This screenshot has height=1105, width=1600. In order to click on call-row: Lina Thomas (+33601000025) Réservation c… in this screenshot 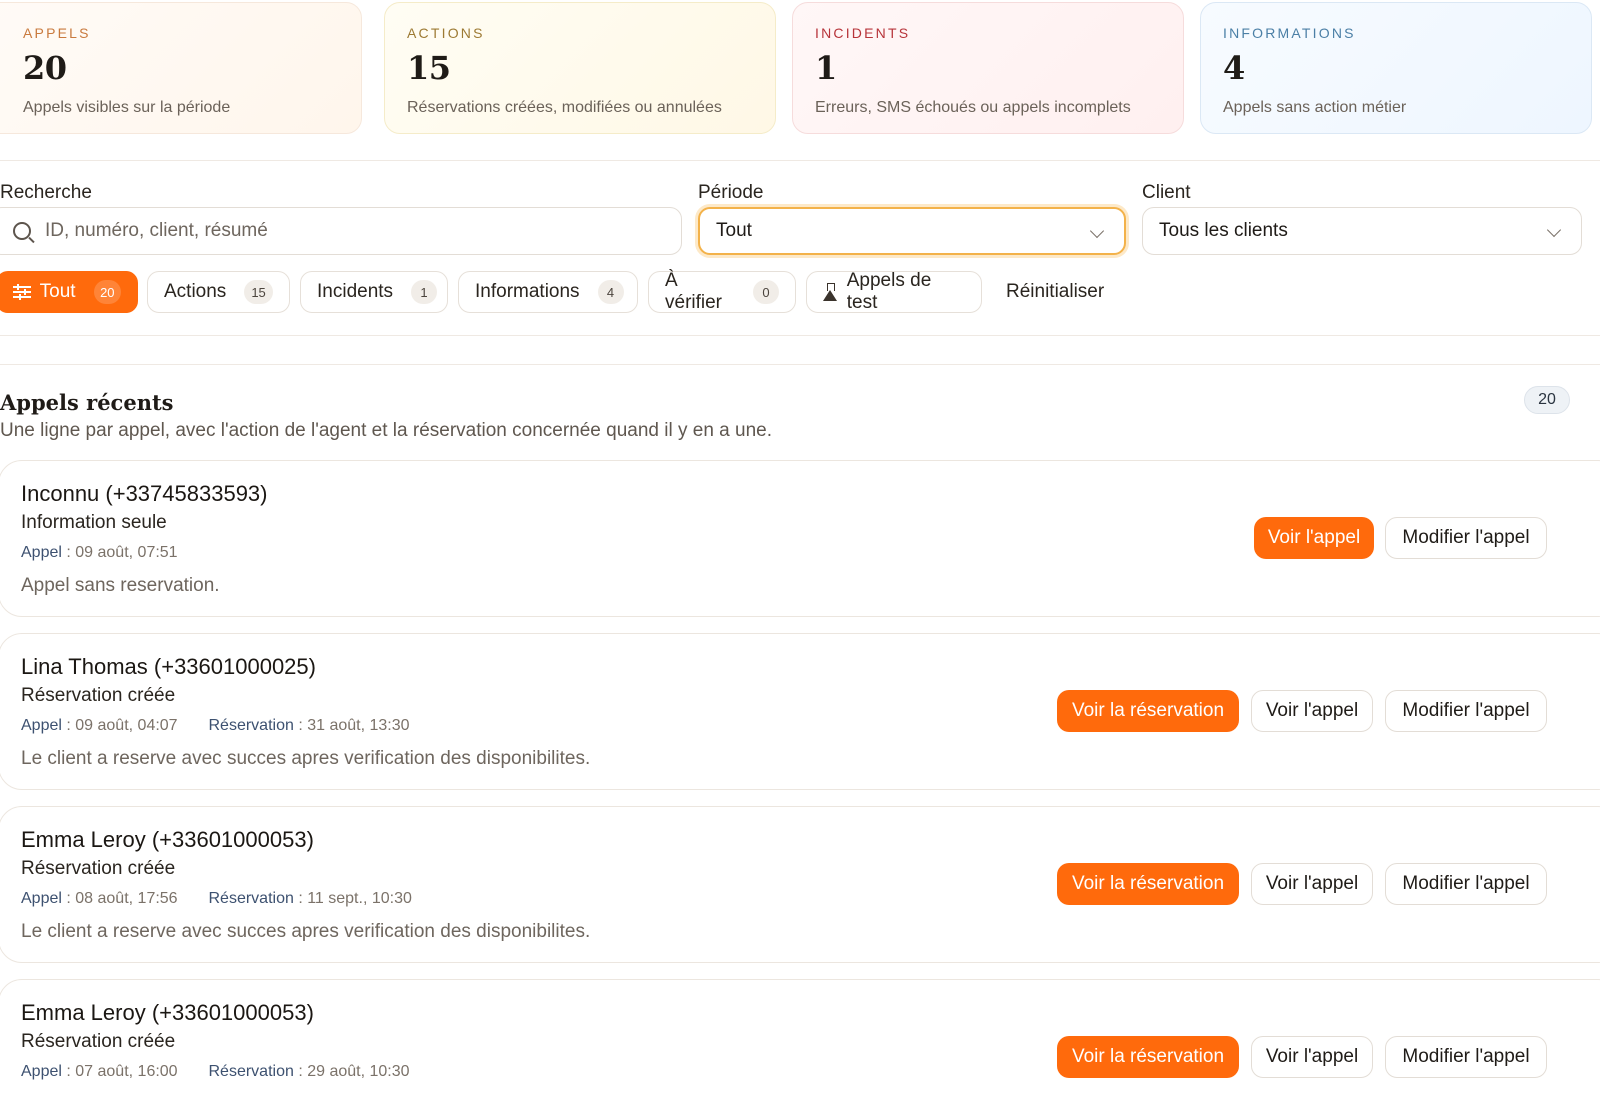, I will do `click(800, 711)`.